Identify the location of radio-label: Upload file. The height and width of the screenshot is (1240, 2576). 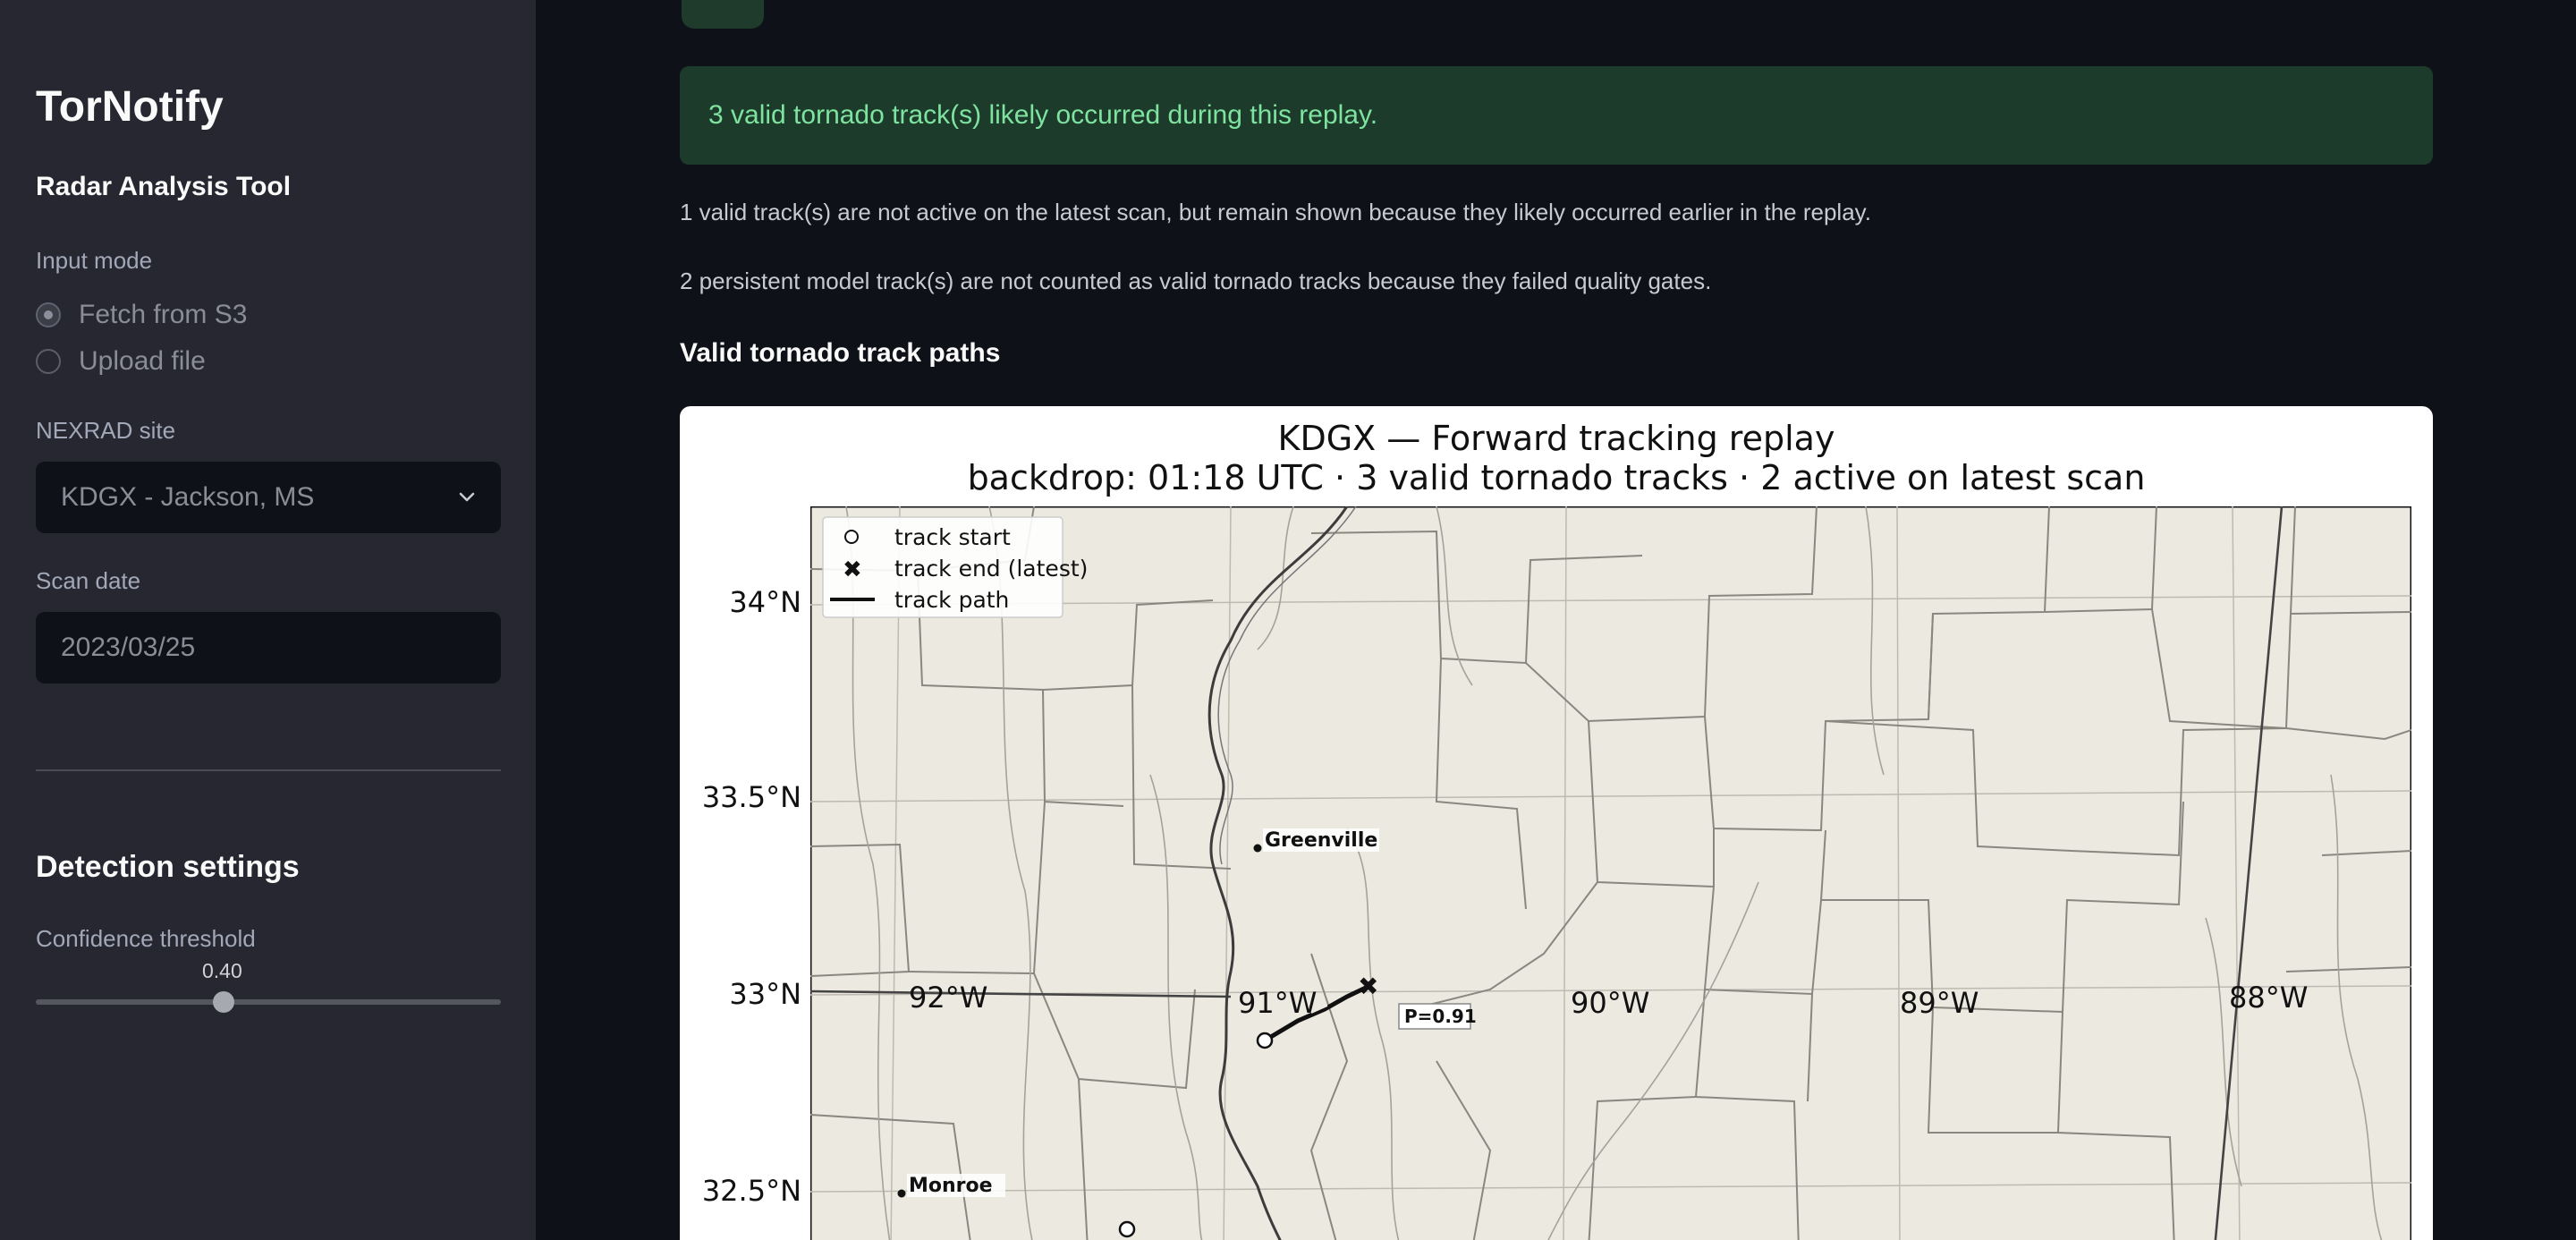
(142, 361).